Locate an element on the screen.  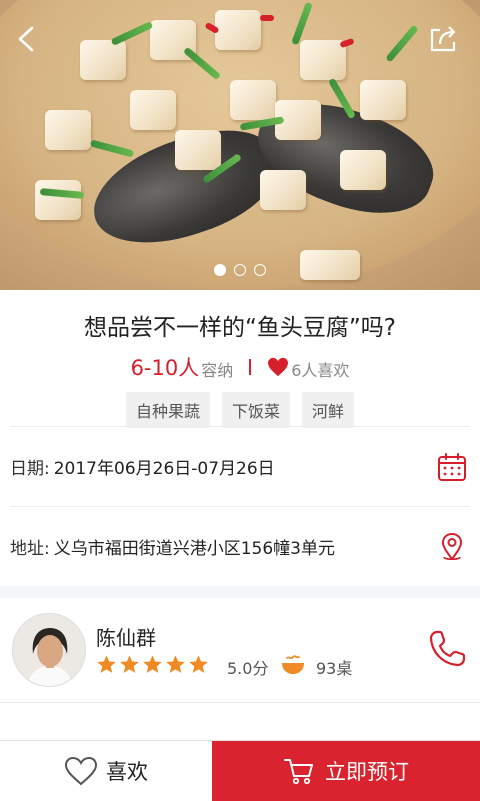
capacity-label: 容纳 is located at coordinates (217, 370).